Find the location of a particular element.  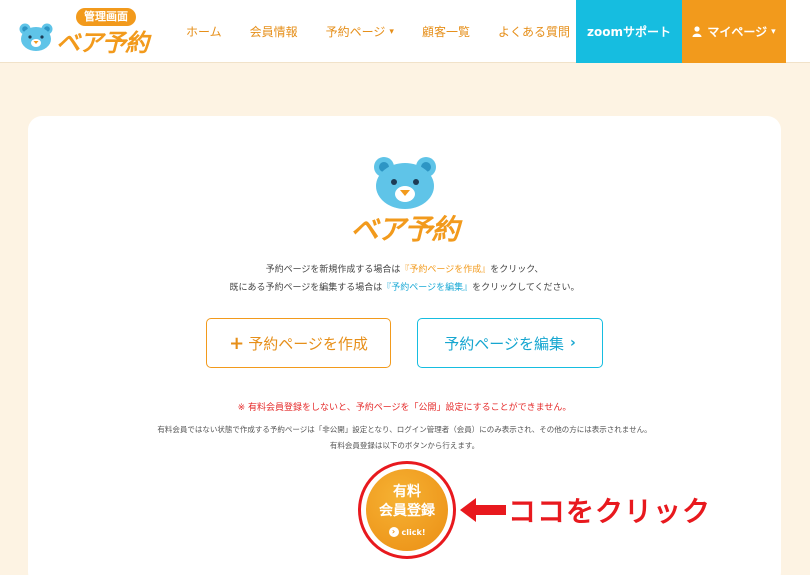

intro-highlight-edit: 『予約ページを編集』 is located at coordinates (427, 288).